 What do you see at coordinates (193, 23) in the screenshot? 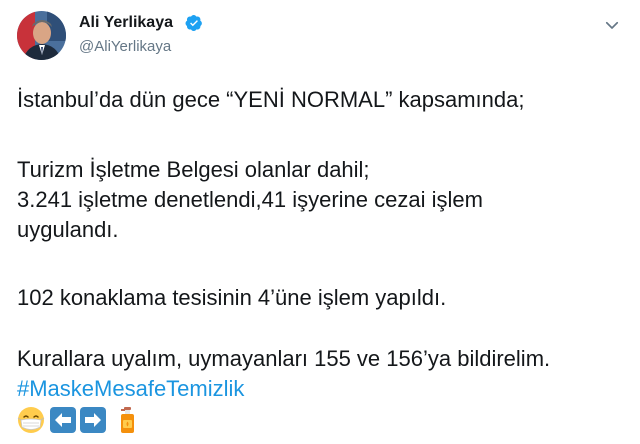
I see `verified-badge-icon` at bounding box center [193, 23].